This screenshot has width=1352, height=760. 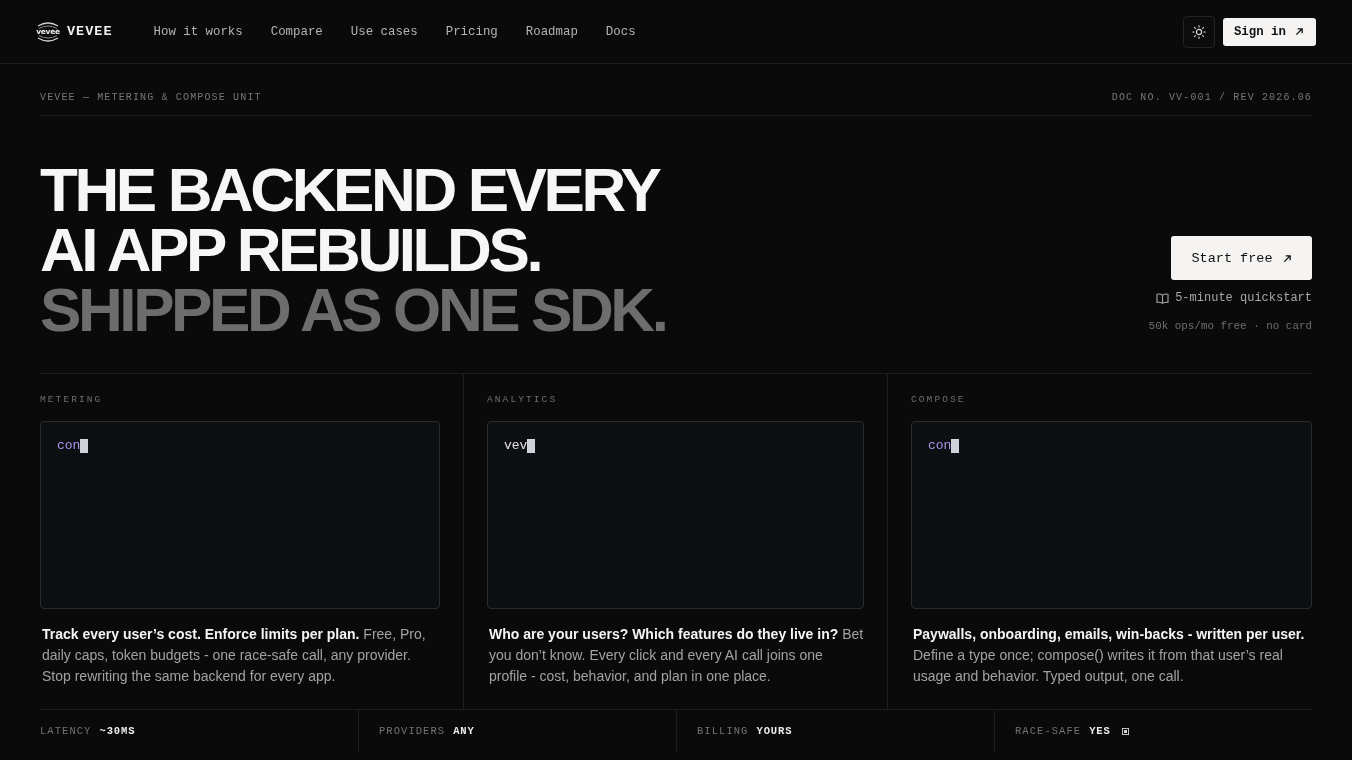 I want to click on stat-label: BILLING, so click(x=723, y=731).